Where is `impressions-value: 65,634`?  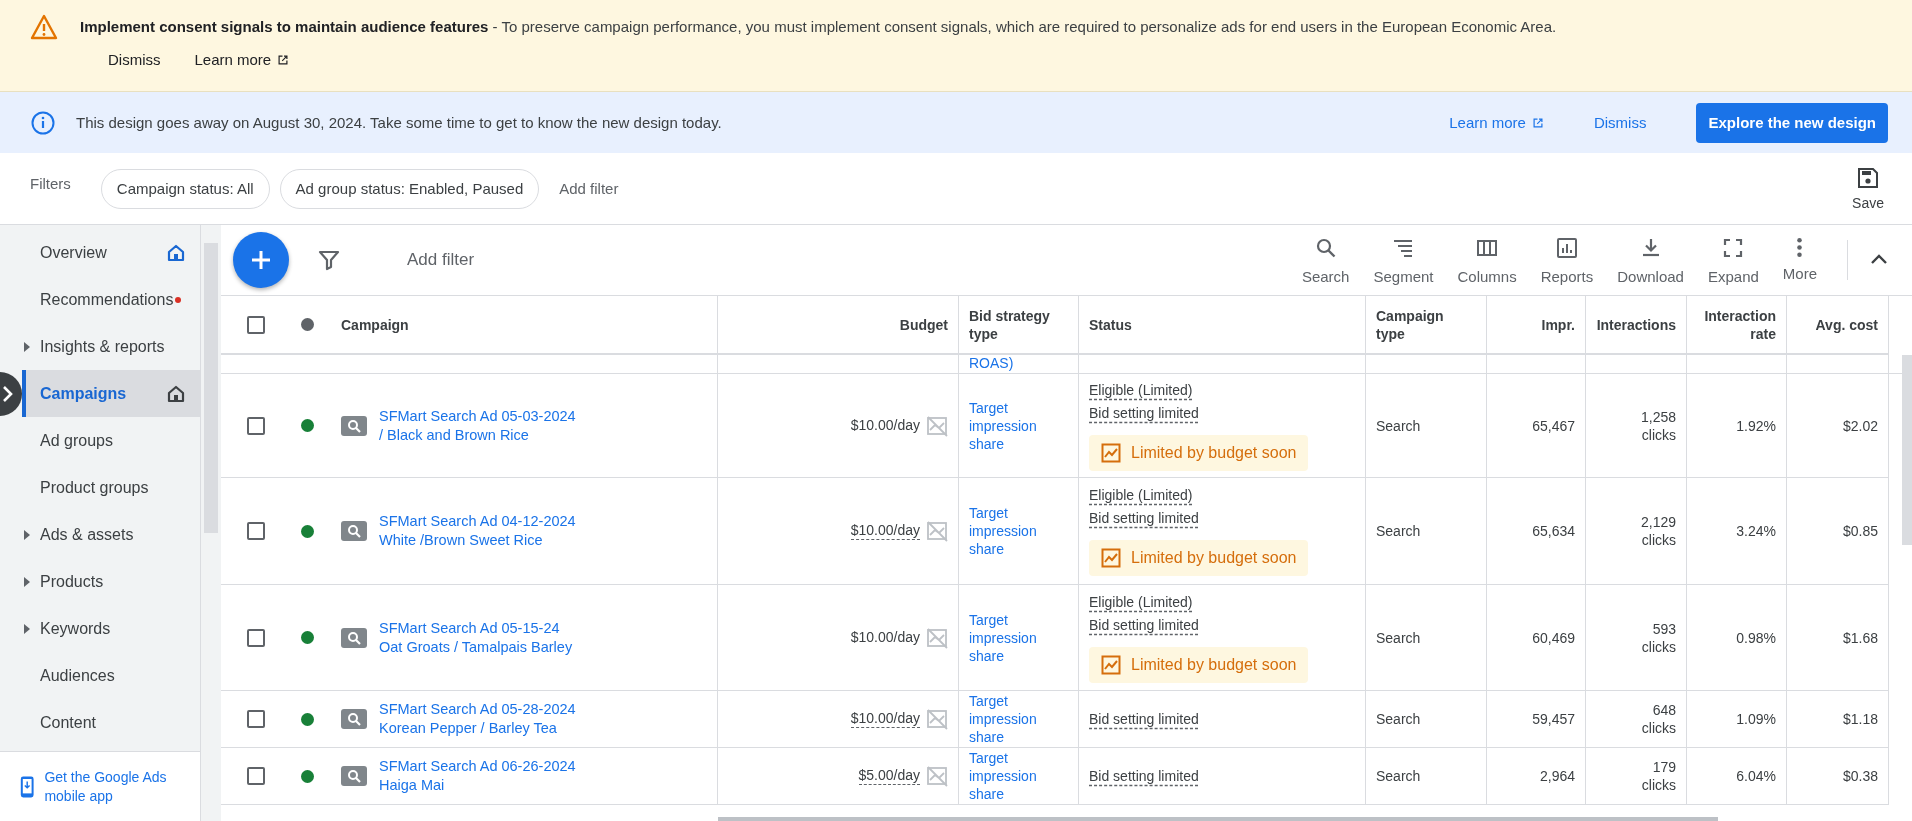 impressions-value: 65,634 is located at coordinates (1553, 531).